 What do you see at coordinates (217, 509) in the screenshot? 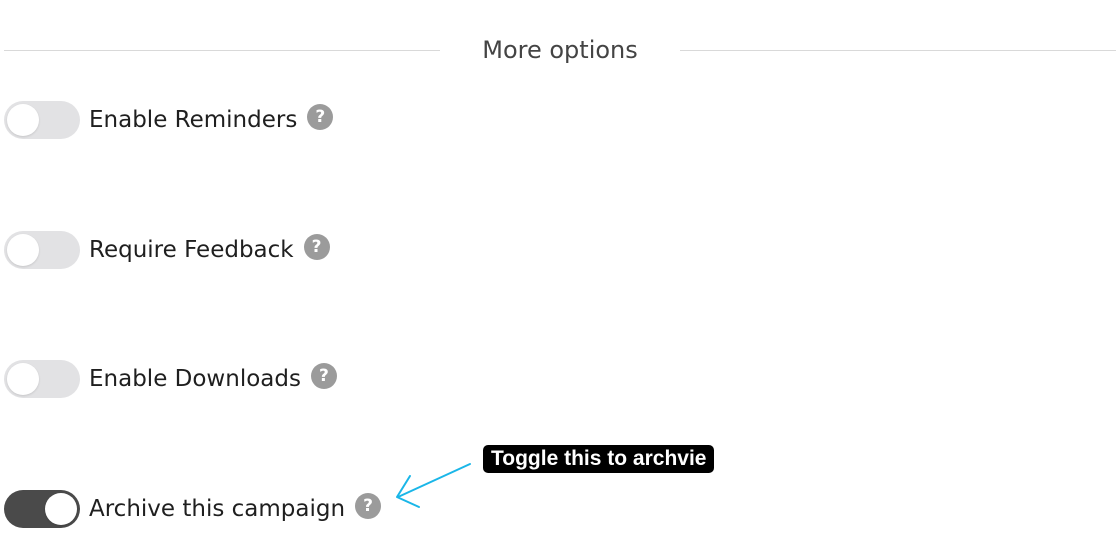
I see `archive-campaign-label: Archive this campaign` at bounding box center [217, 509].